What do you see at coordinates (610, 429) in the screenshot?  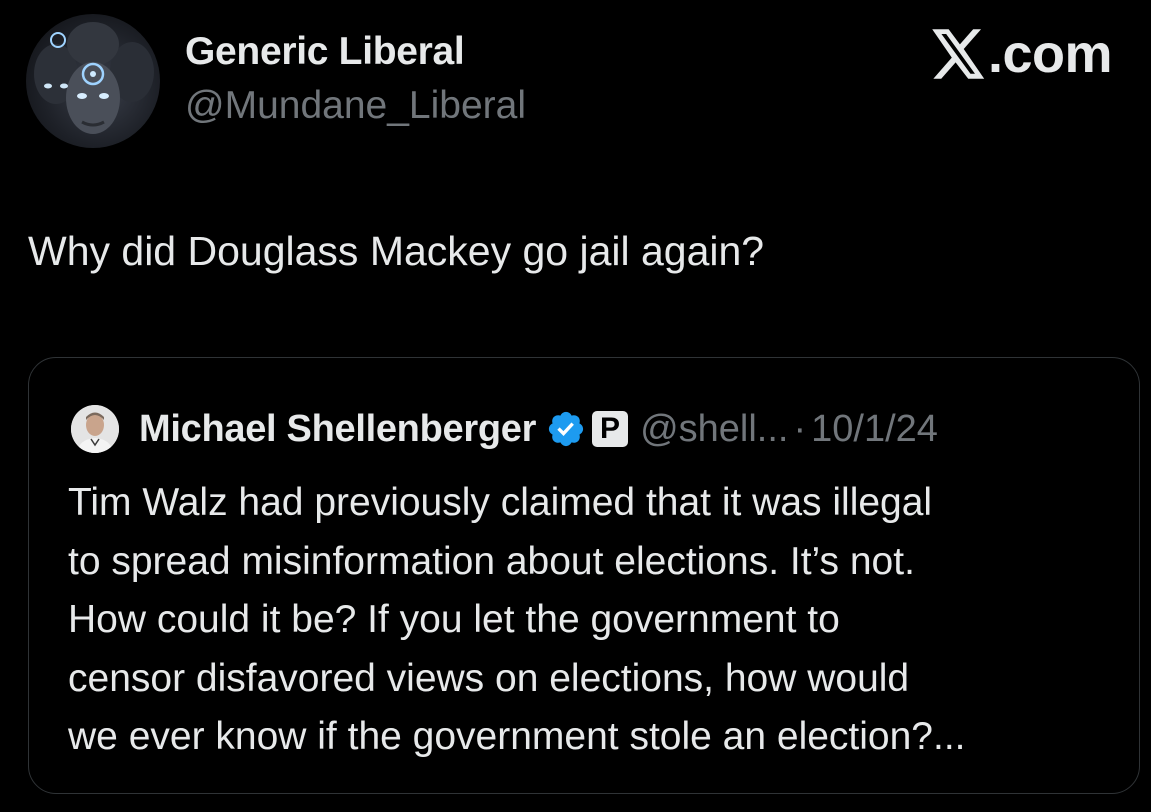 I see `affiliate-badge: P` at bounding box center [610, 429].